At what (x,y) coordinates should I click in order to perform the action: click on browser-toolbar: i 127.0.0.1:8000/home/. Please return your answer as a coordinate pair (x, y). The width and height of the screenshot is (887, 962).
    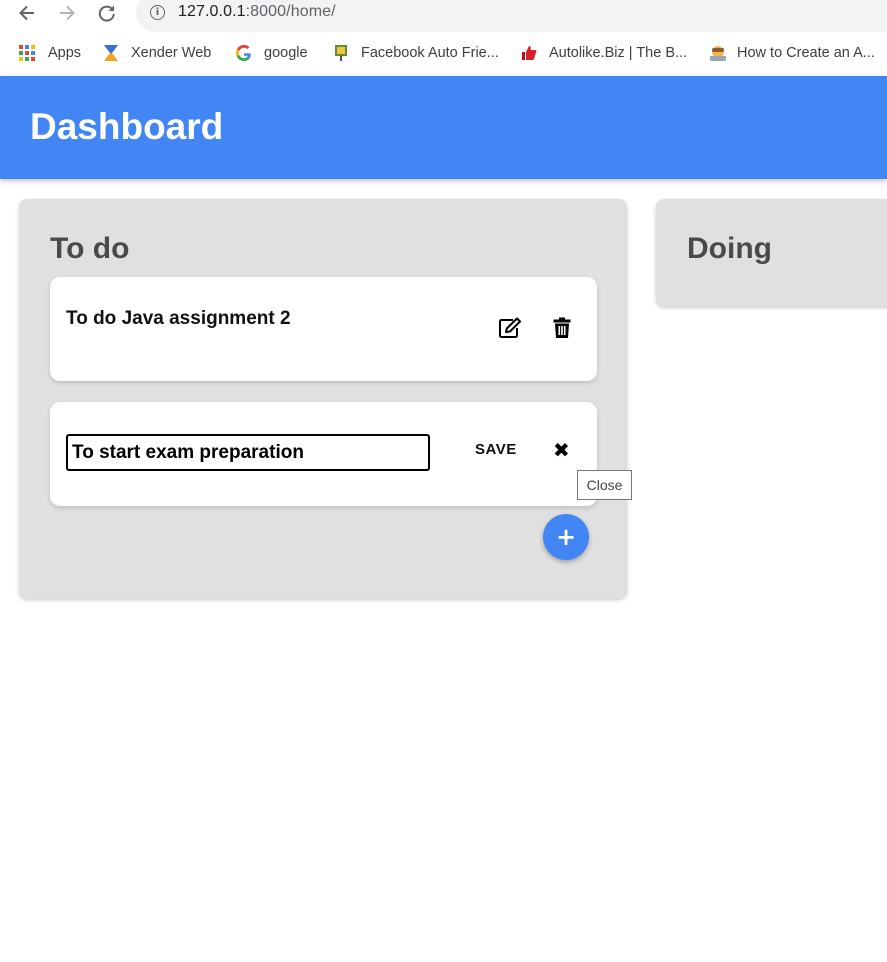
    Looking at the image, I should click on (443, 17).